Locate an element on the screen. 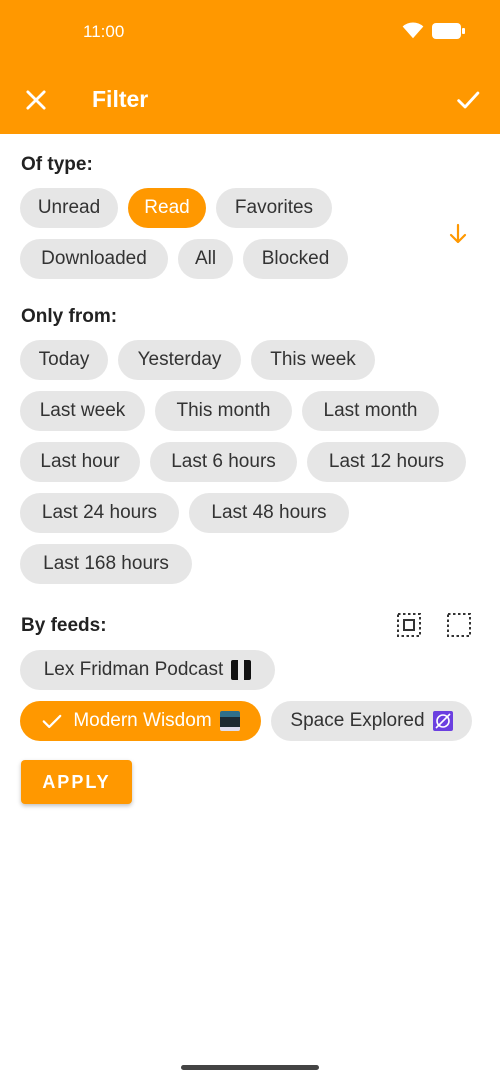 The width and height of the screenshot is (500, 1083). chip-unread: Unread is located at coordinates (69, 208).